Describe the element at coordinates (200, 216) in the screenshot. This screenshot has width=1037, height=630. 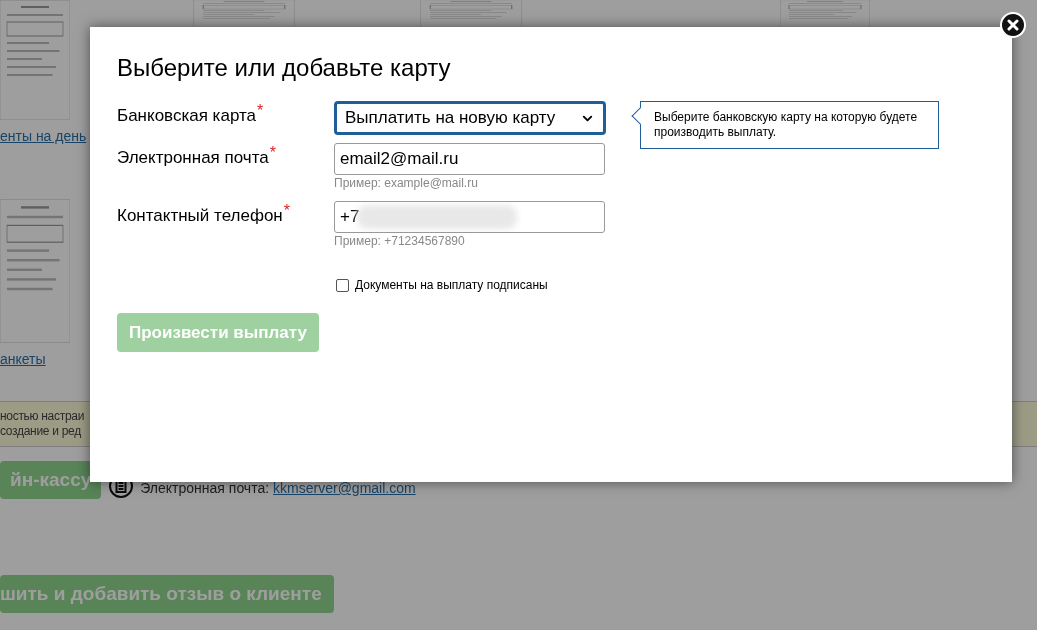
I see `field-label: Контактный телефон` at that location.